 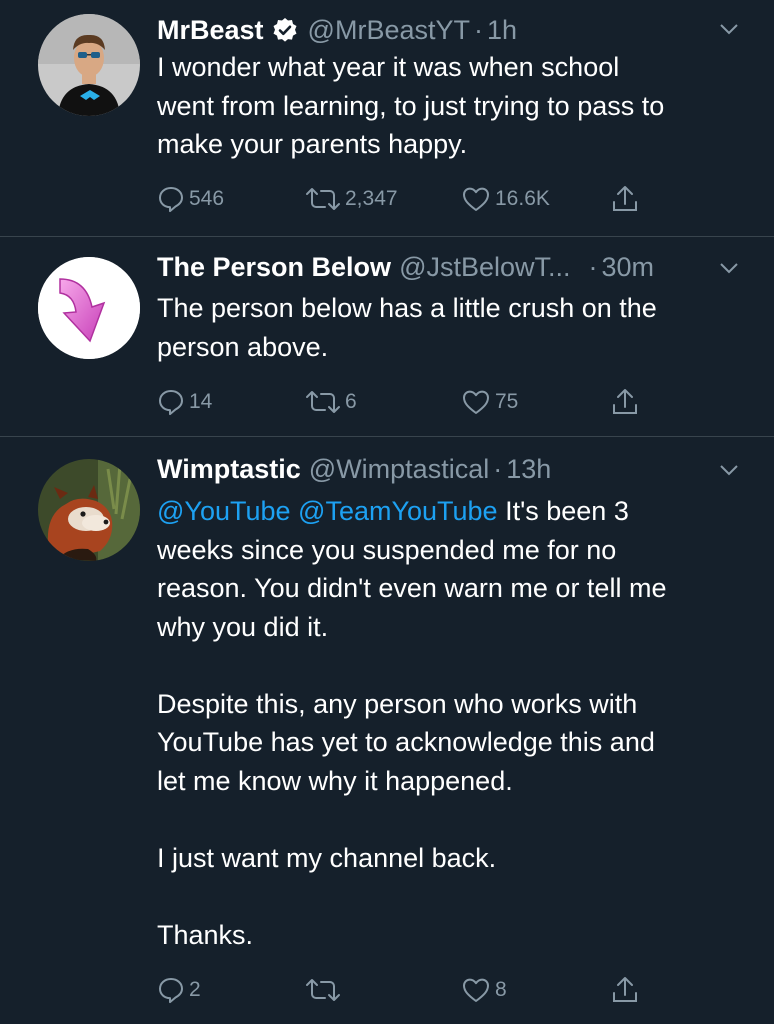 I want to click on reply-button: 14, so click(x=184, y=402).